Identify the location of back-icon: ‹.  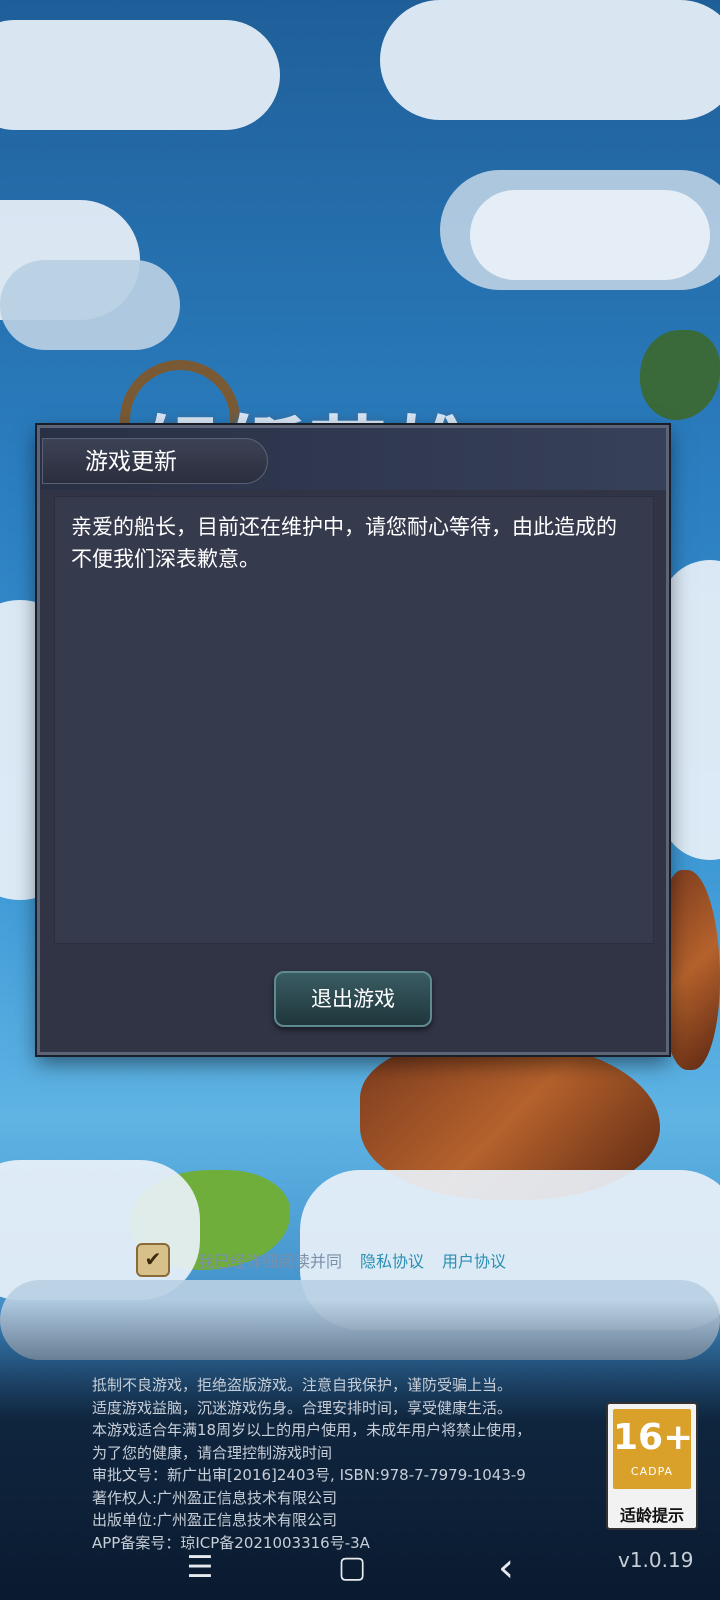
(506, 1568).